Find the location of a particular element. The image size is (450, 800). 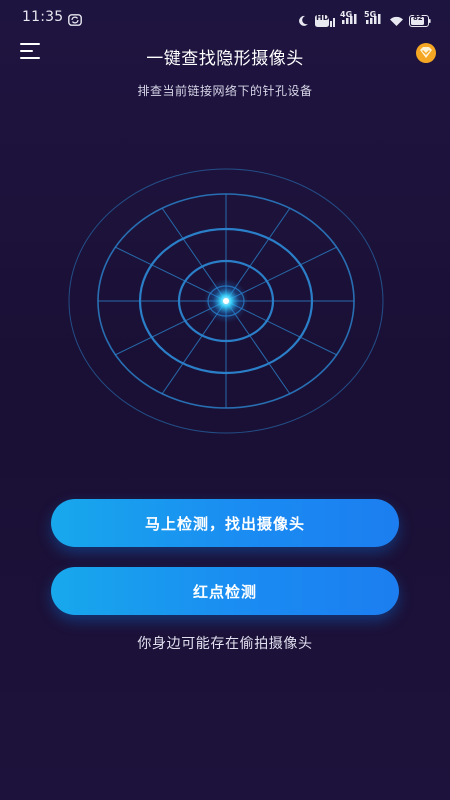

scan-camera-label: 马上检测，找出摄像头 is located at coordinates (224, 523).